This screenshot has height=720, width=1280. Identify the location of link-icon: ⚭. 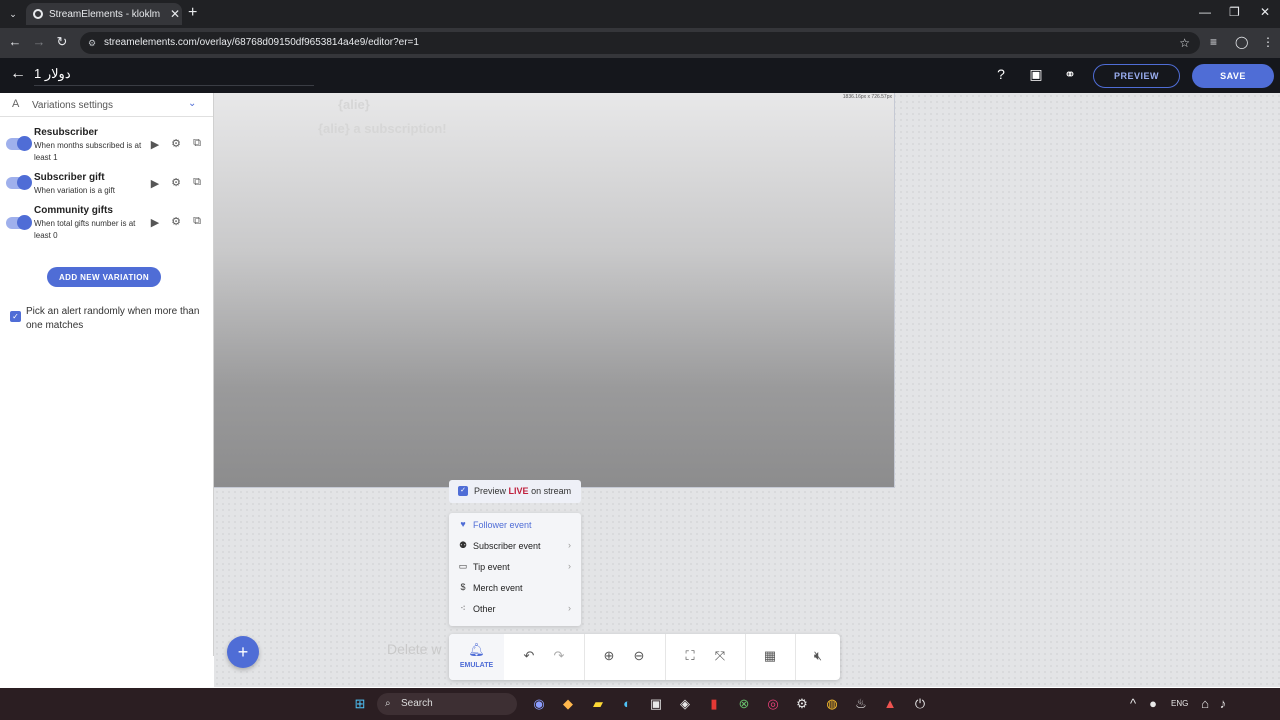
(1070, 74).